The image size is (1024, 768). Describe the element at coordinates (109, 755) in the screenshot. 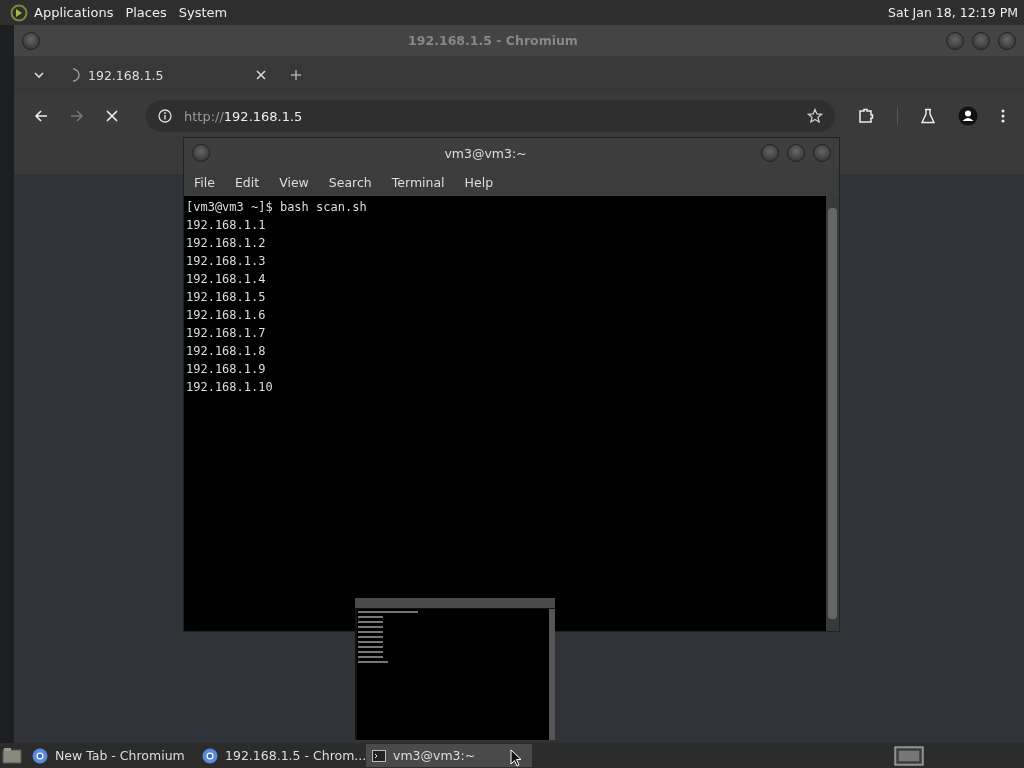

I see `taskbar-item: New Tab - Chromium` at that location.